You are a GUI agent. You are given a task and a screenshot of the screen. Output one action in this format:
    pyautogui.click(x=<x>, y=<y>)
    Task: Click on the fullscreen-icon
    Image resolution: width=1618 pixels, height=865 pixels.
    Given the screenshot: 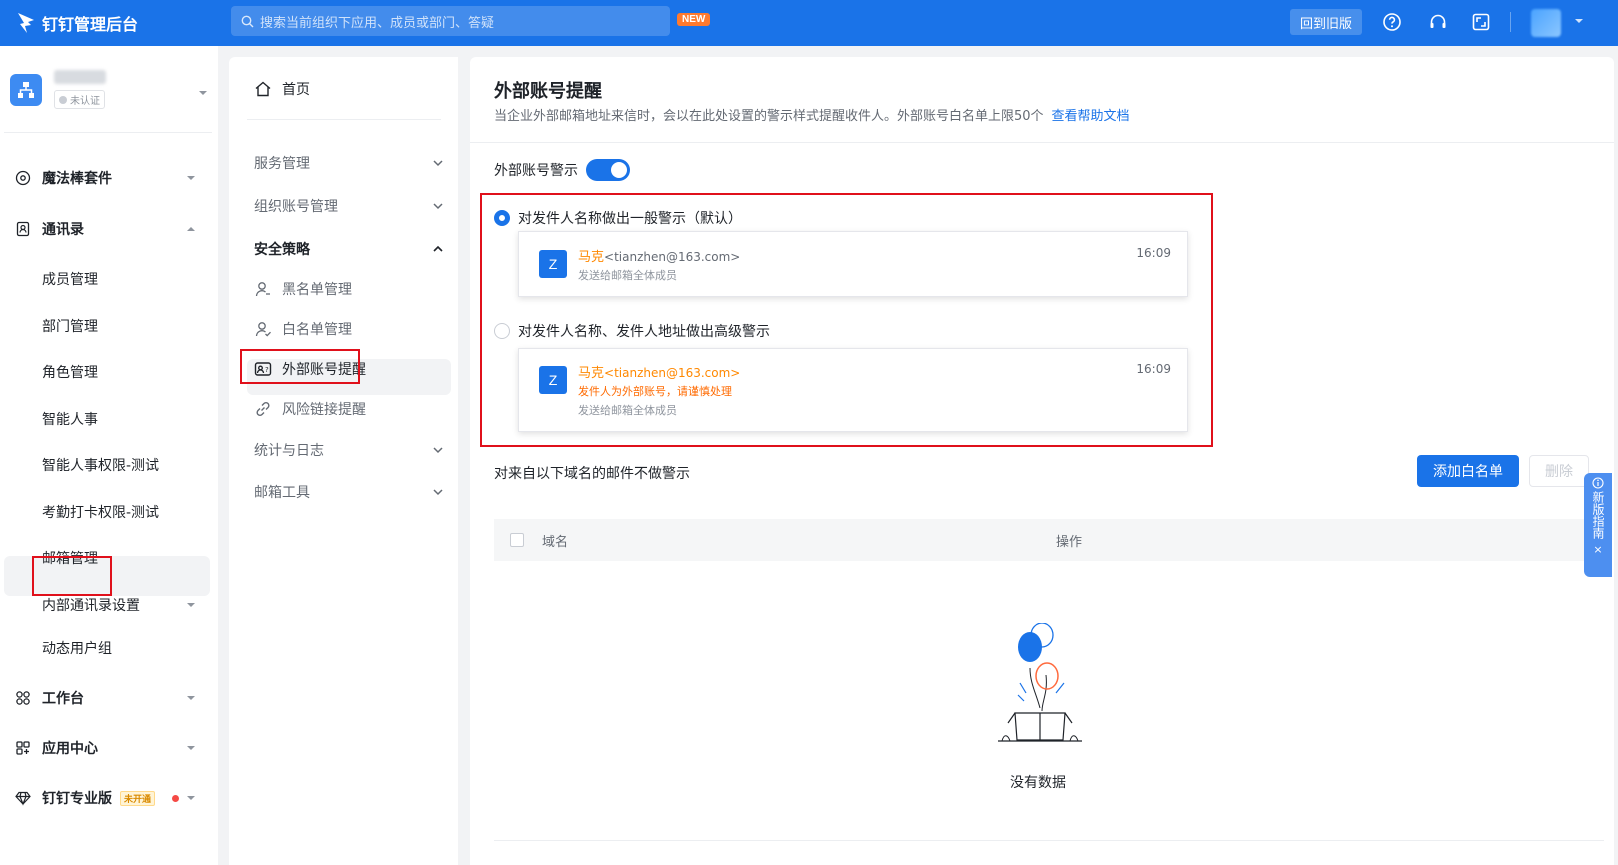 What is the action you would take?
    pyautogui.click(x=1481, y=22)
    